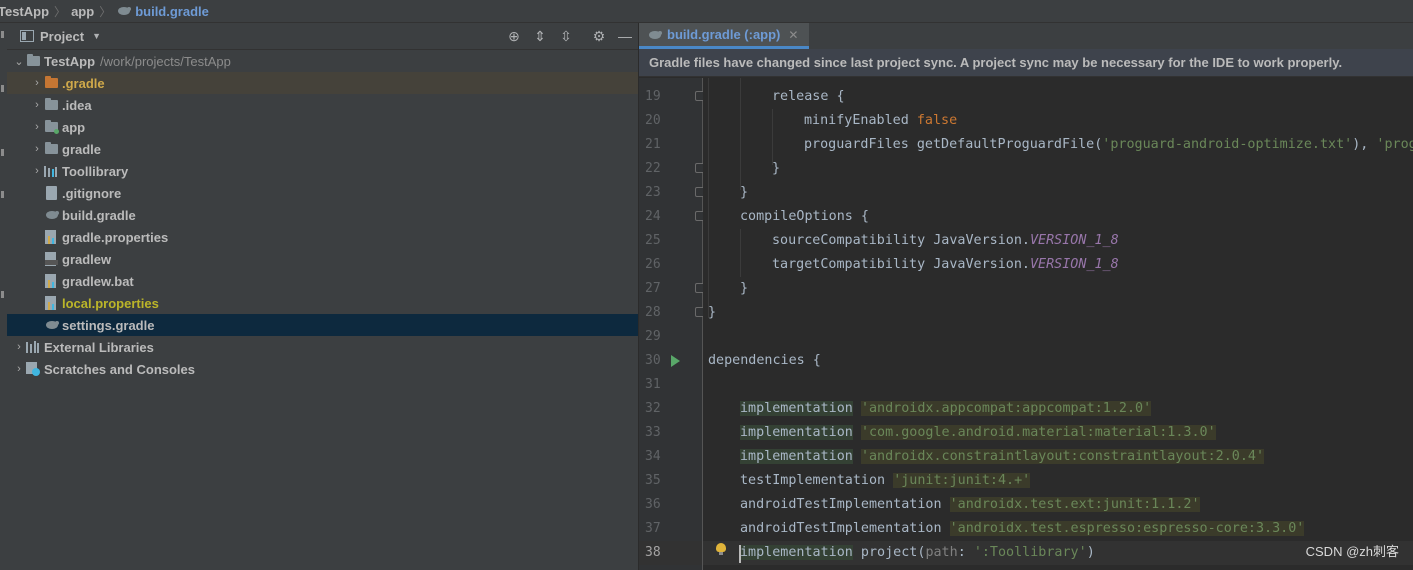 The image size is (1413, 570). What do you see at coordinates (77, 105) in the screenshot?
I see `tree-item-label: .idea` at bounding box center [77, 105].